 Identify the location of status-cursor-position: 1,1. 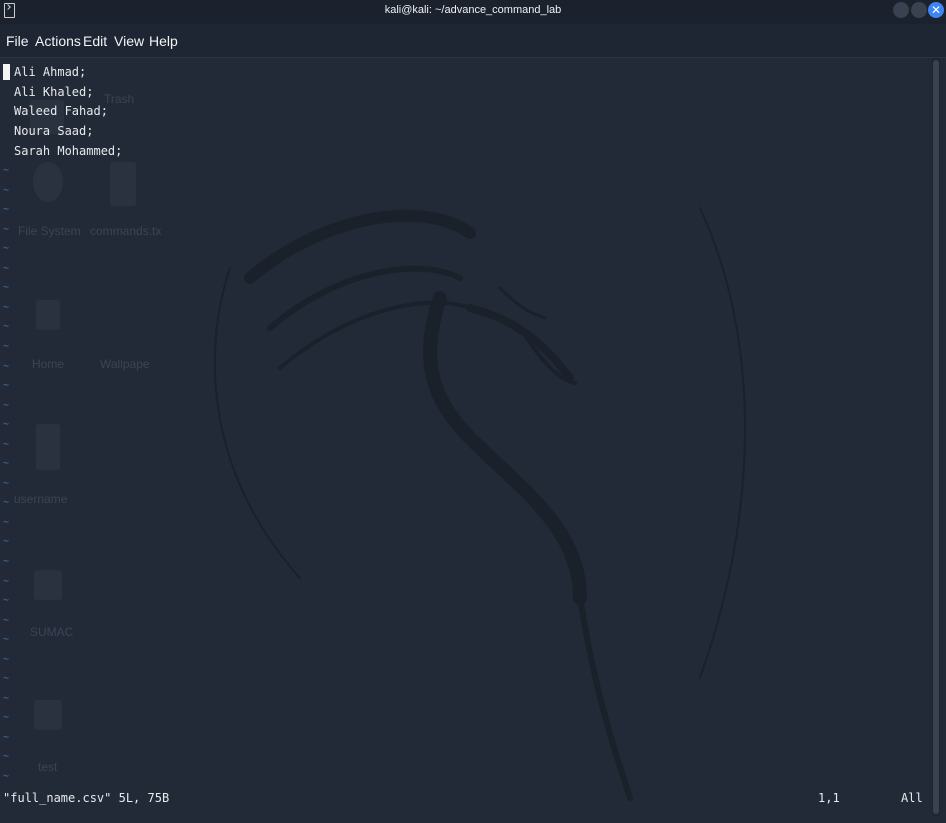
(829, 798).